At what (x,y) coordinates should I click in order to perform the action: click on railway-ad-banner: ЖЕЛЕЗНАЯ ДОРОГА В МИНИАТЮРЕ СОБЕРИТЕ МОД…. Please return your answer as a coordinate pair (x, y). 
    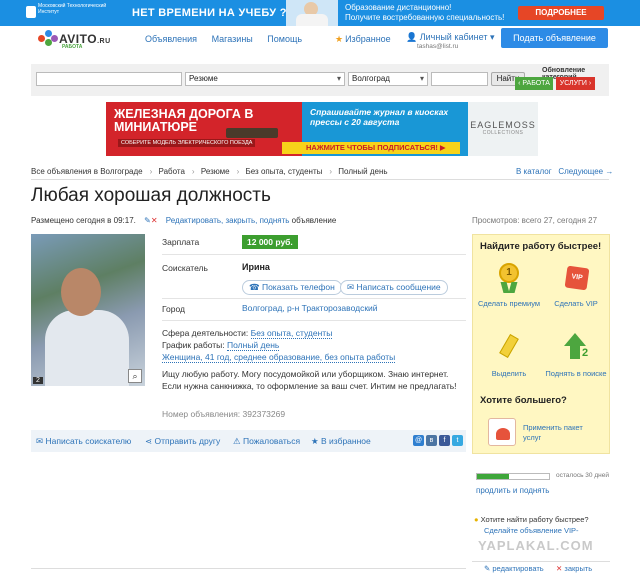
    Looking at the image, I should click on (322, 129).